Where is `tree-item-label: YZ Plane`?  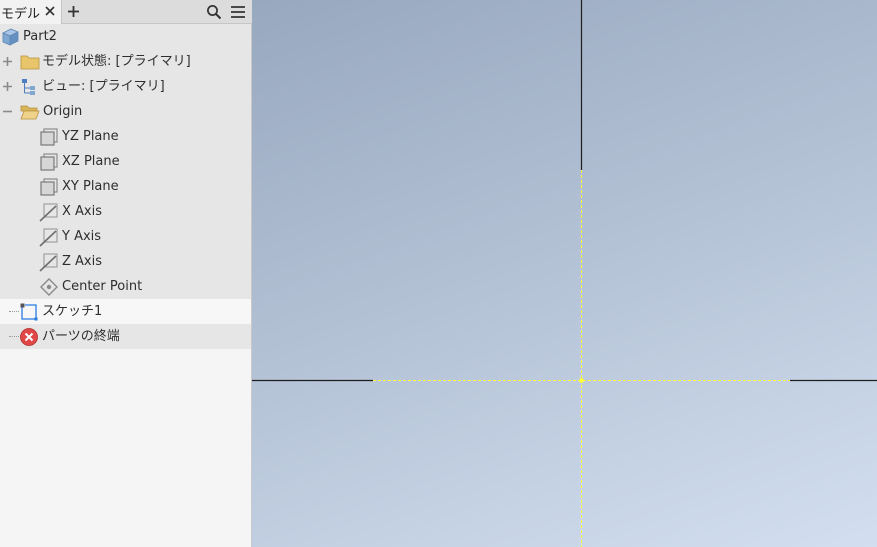
tree-item-label: YZ Plane is located at coordinates (90, 136).